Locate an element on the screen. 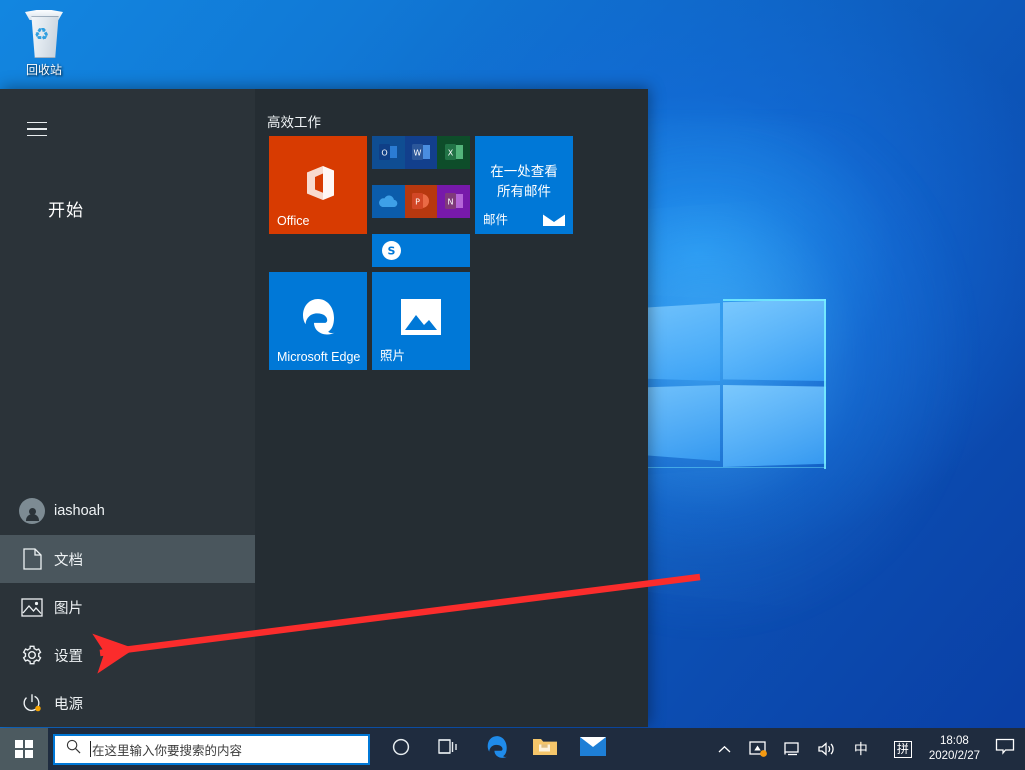  task-view-button is located at coordinates (449, 749).